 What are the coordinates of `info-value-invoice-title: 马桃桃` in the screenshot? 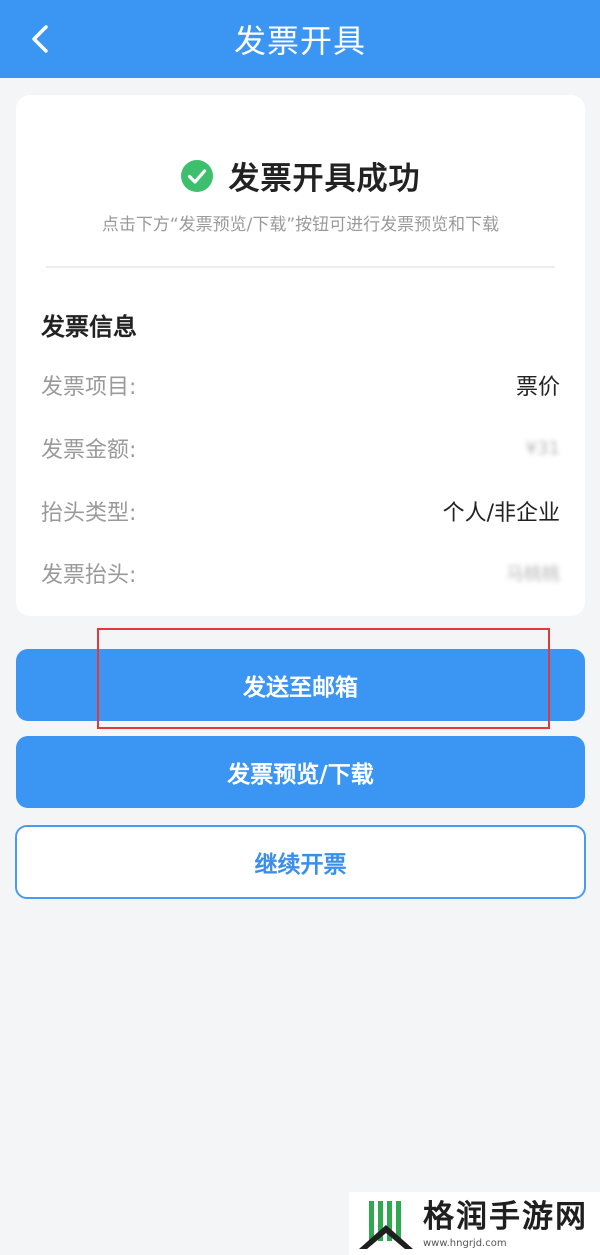 It's located at (533, 574).